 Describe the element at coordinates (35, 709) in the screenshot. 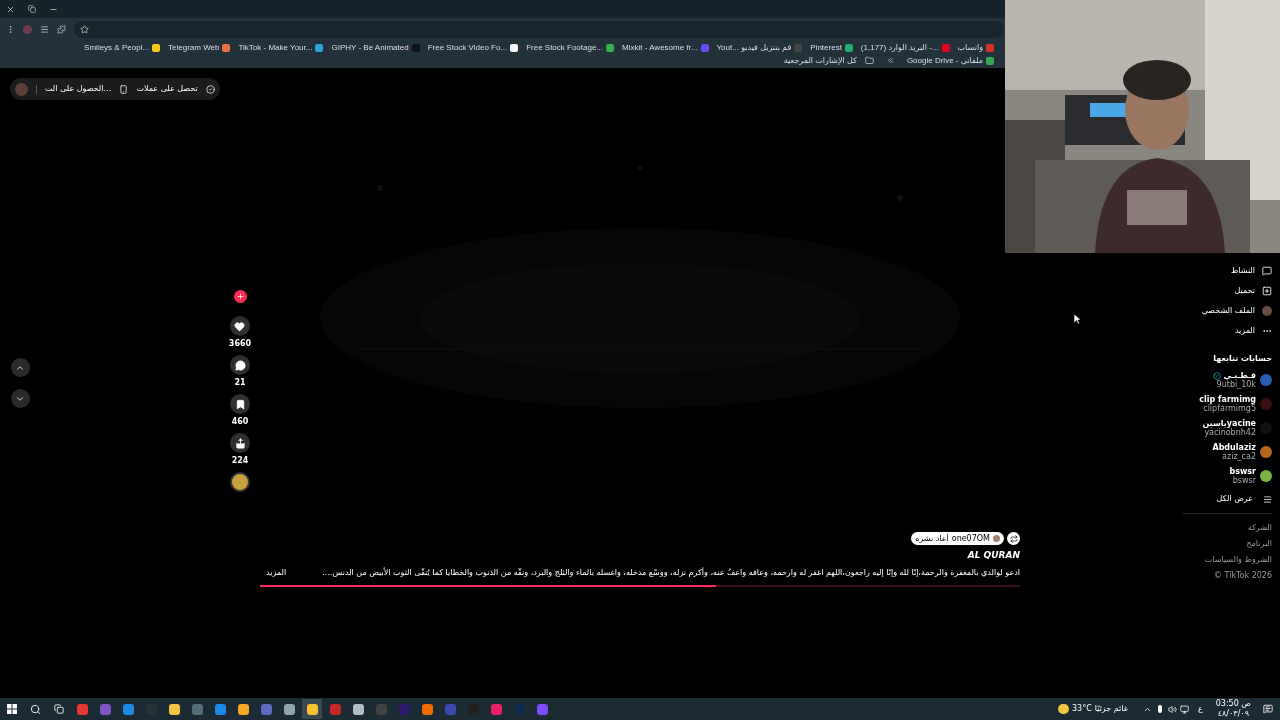

I see `search-icon` at that location.